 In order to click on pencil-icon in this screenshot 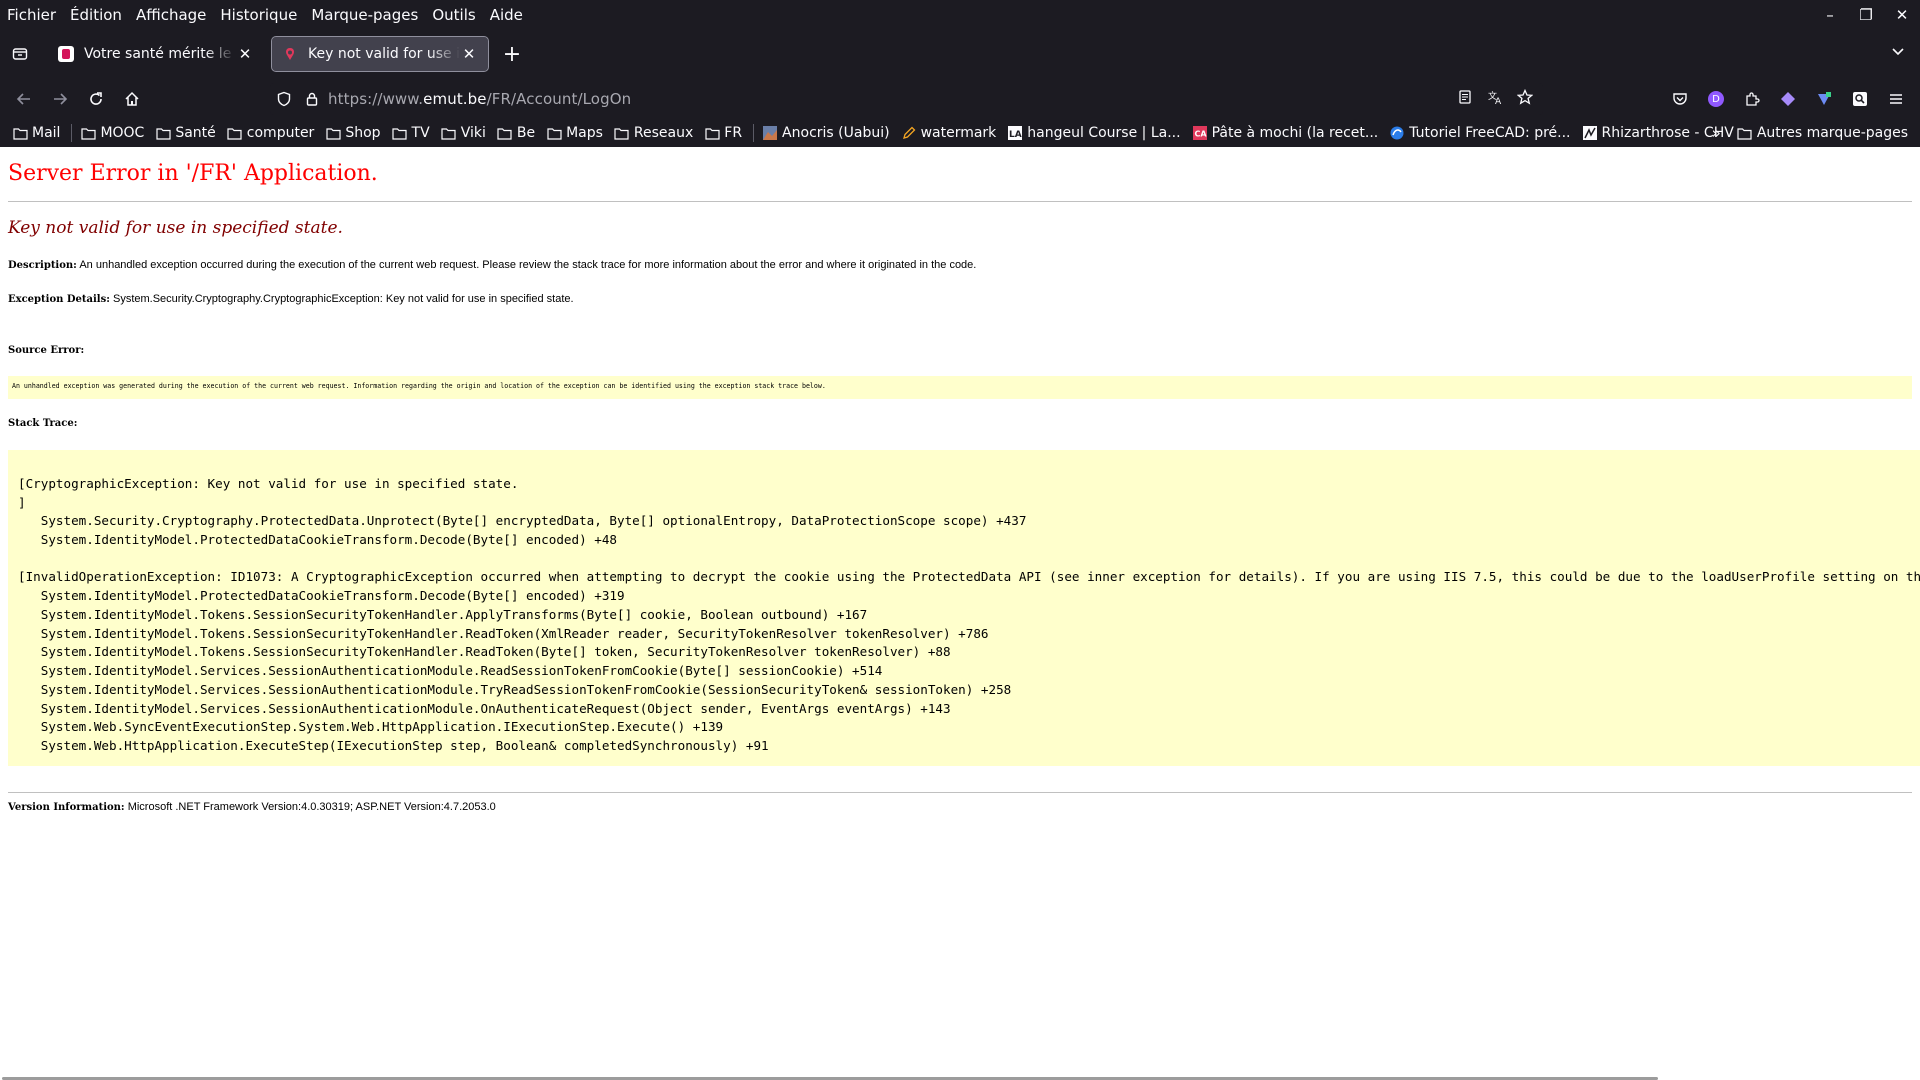, I will do `click(909, 133)`.